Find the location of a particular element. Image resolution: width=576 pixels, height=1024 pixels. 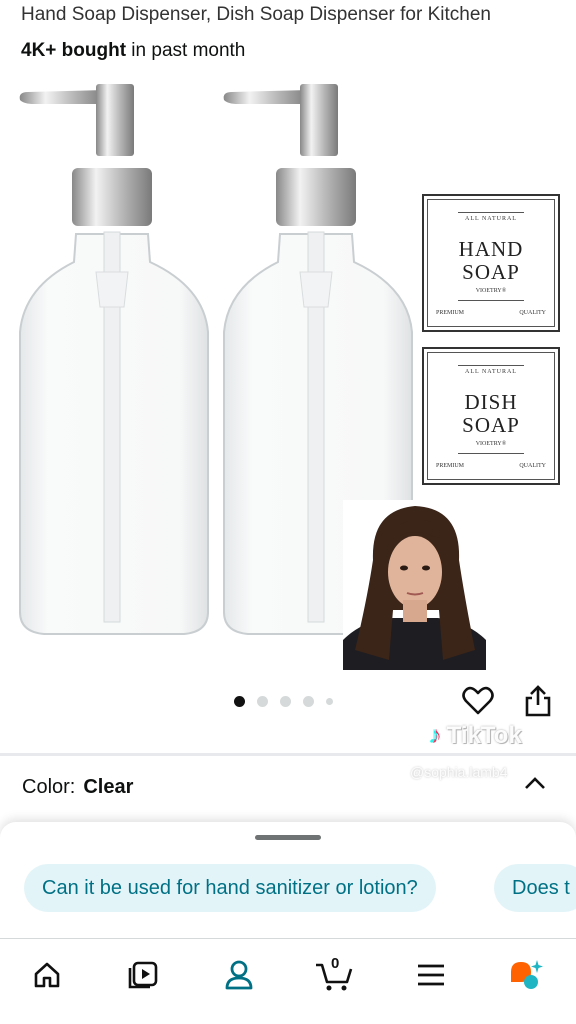

nav-home is located at coordinates (47, 975).